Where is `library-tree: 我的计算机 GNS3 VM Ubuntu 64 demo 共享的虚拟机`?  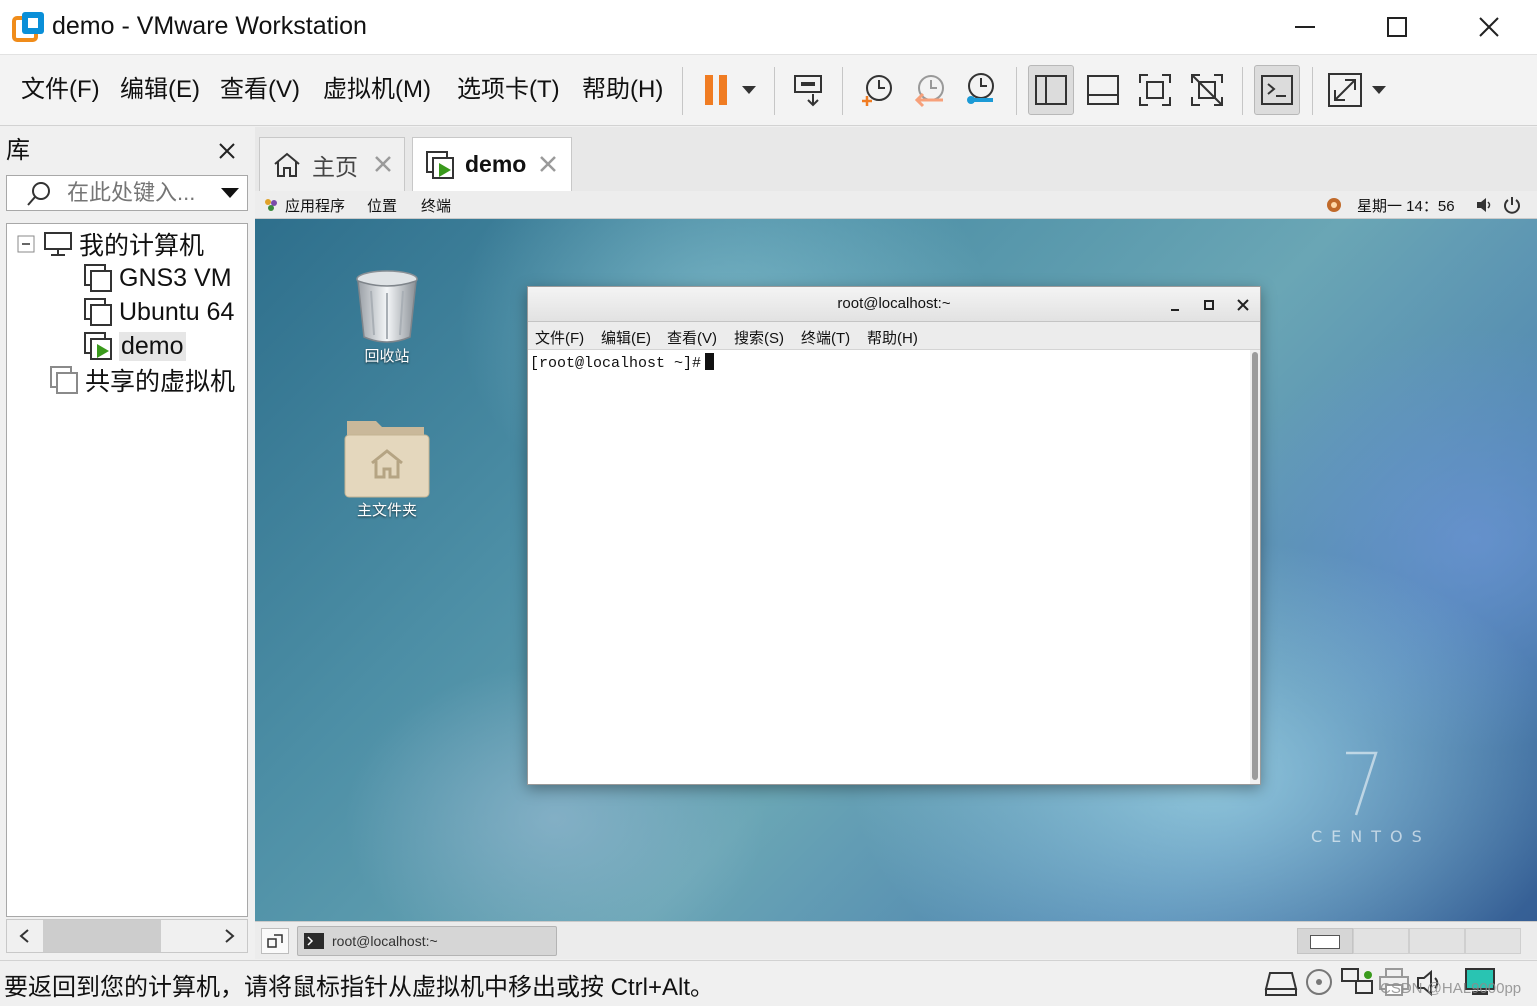
library-tree: 我的计算机 GNS3 VM Ubuntu 64 demo 共享的虚拟机 is located at coordinates (127, 570).